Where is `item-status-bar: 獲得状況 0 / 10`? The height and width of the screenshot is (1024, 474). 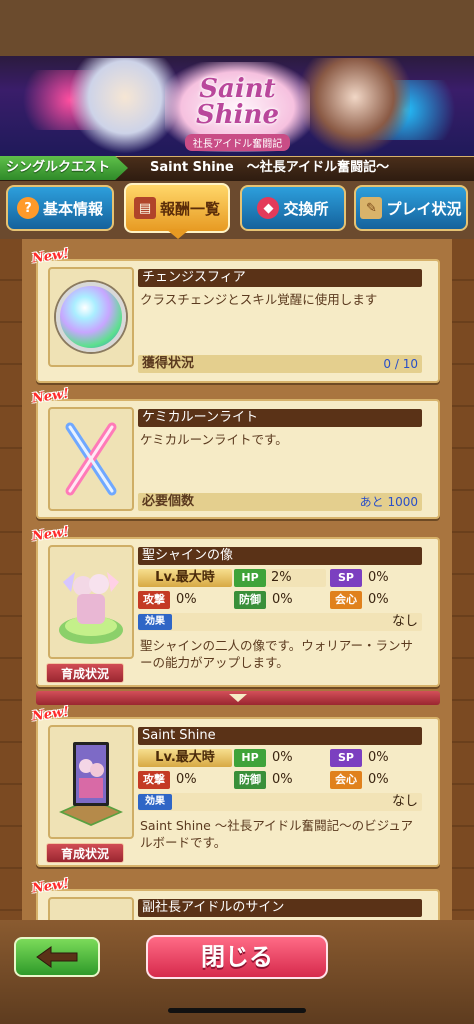
item-status-bar: 獲得状況 0 / 10 is located at coordinates (280, 364).